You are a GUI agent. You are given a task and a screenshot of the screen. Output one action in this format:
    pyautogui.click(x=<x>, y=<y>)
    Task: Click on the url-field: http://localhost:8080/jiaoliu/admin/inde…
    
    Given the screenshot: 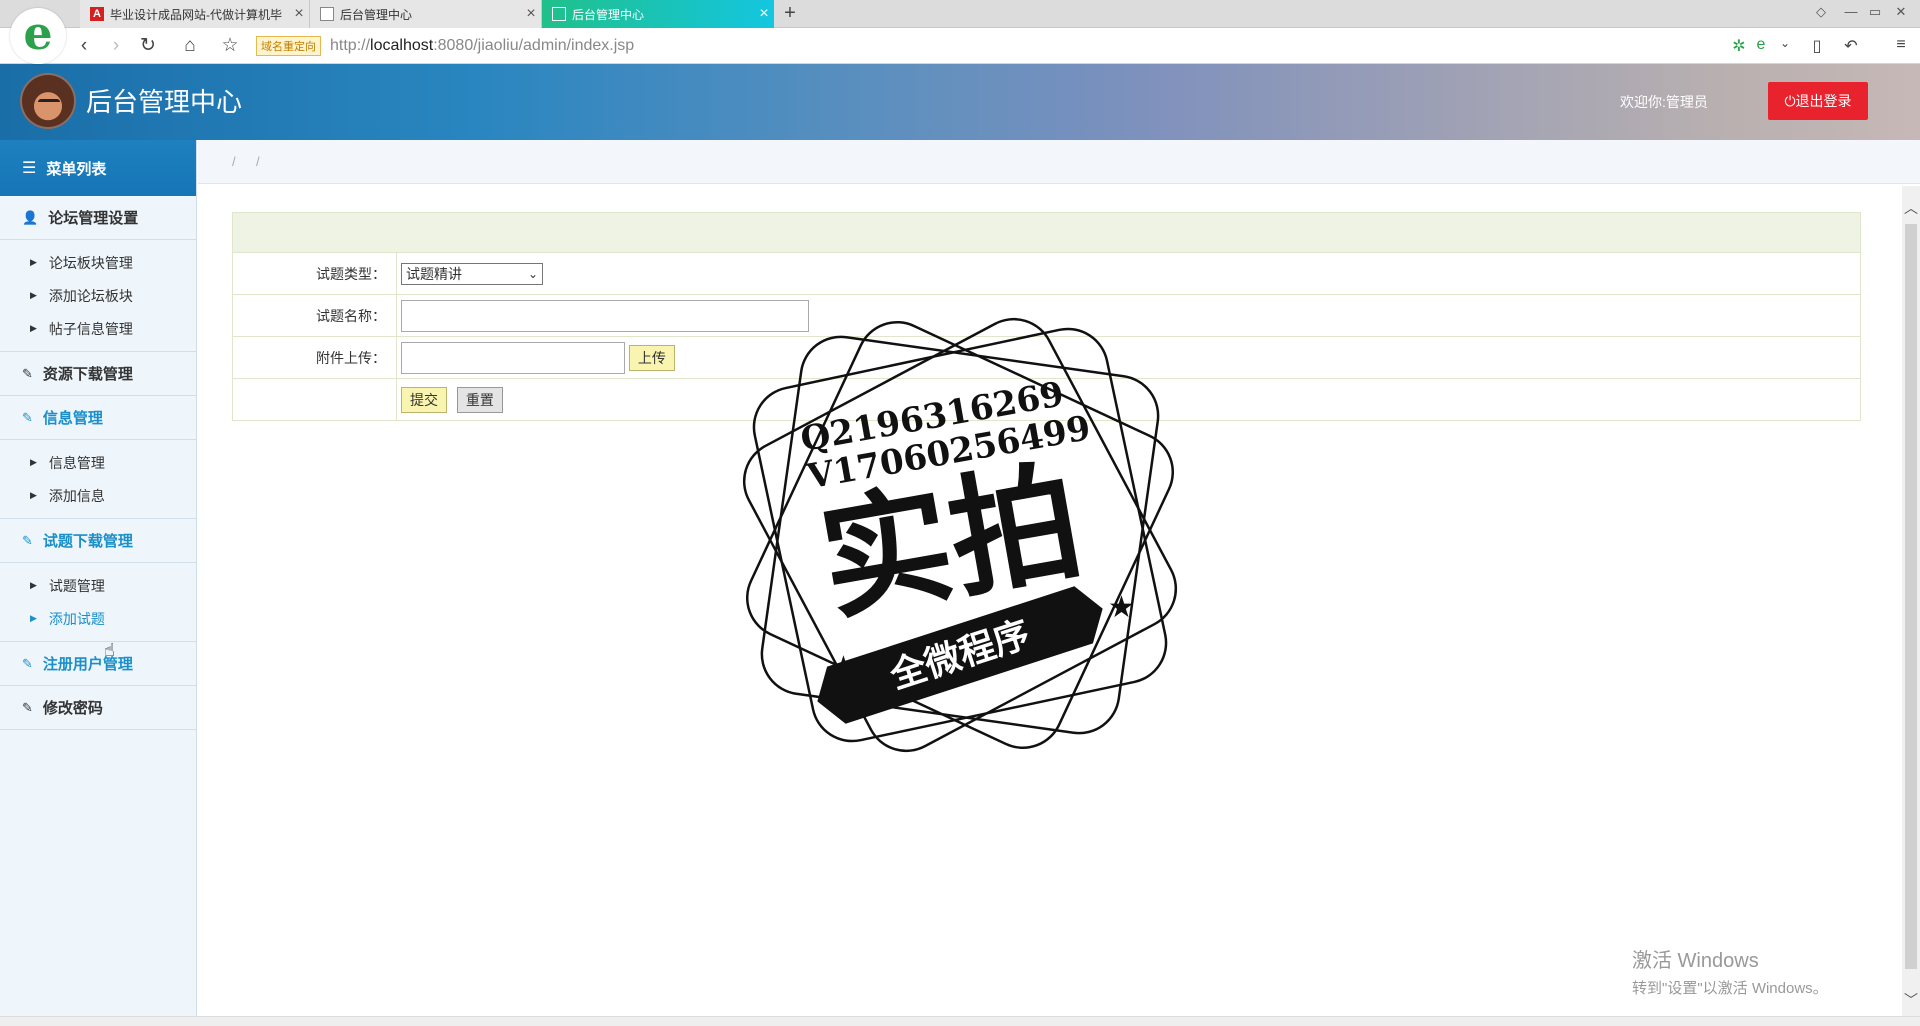 What is the action you would take?
    pyautogui.click(x=482, y=46)
    